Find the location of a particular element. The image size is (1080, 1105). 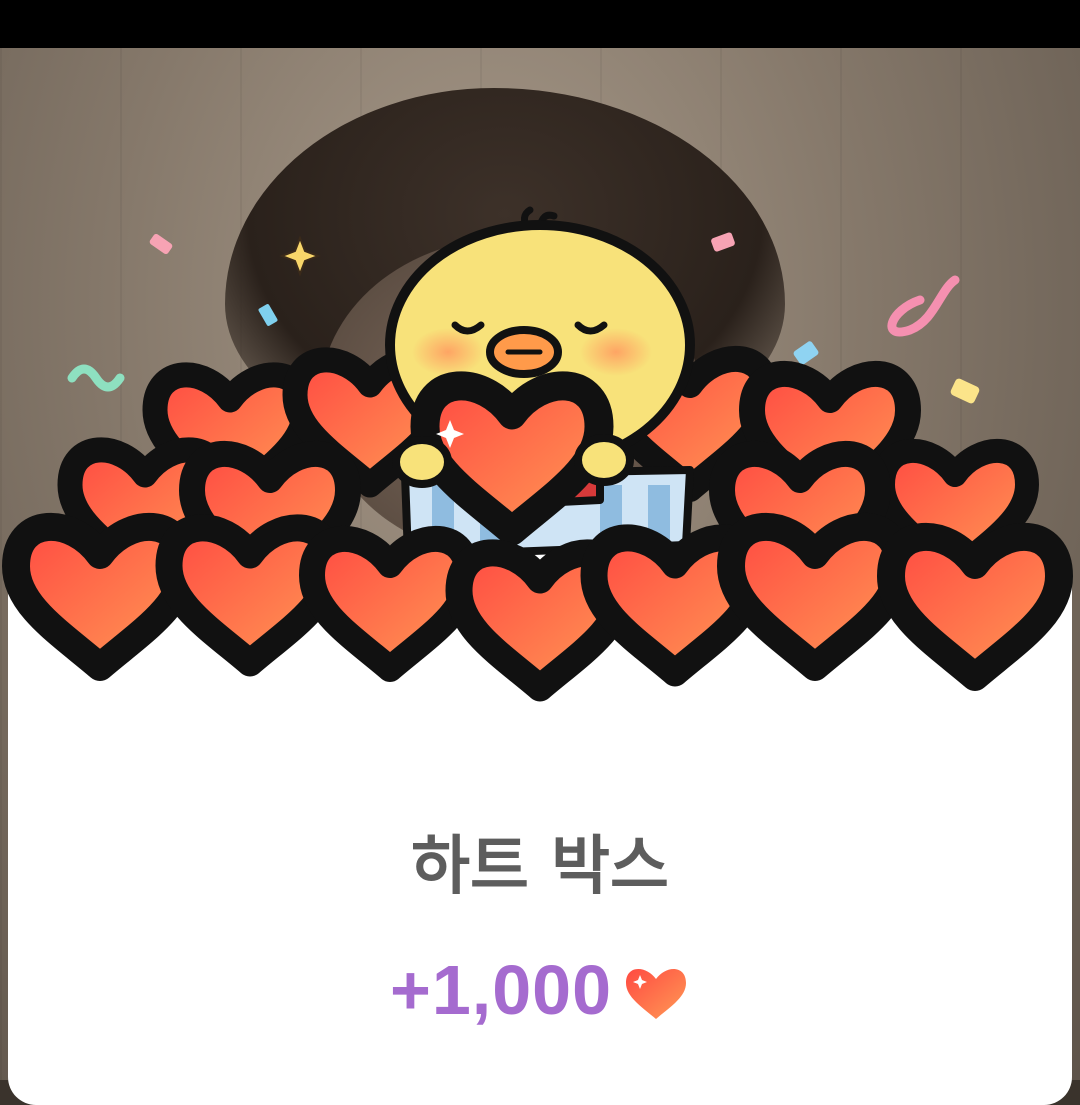

reward-amount: +1,000 is located at coordinates (501, 990).